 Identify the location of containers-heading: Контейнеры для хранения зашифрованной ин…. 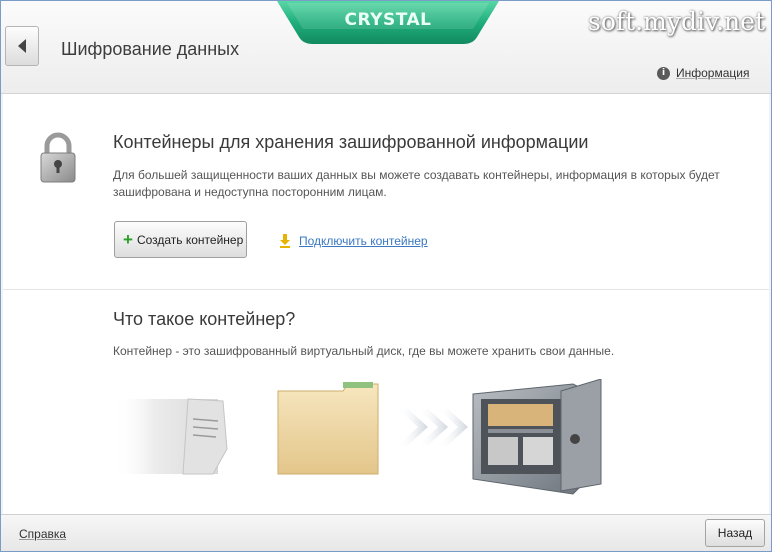
(351, 142).